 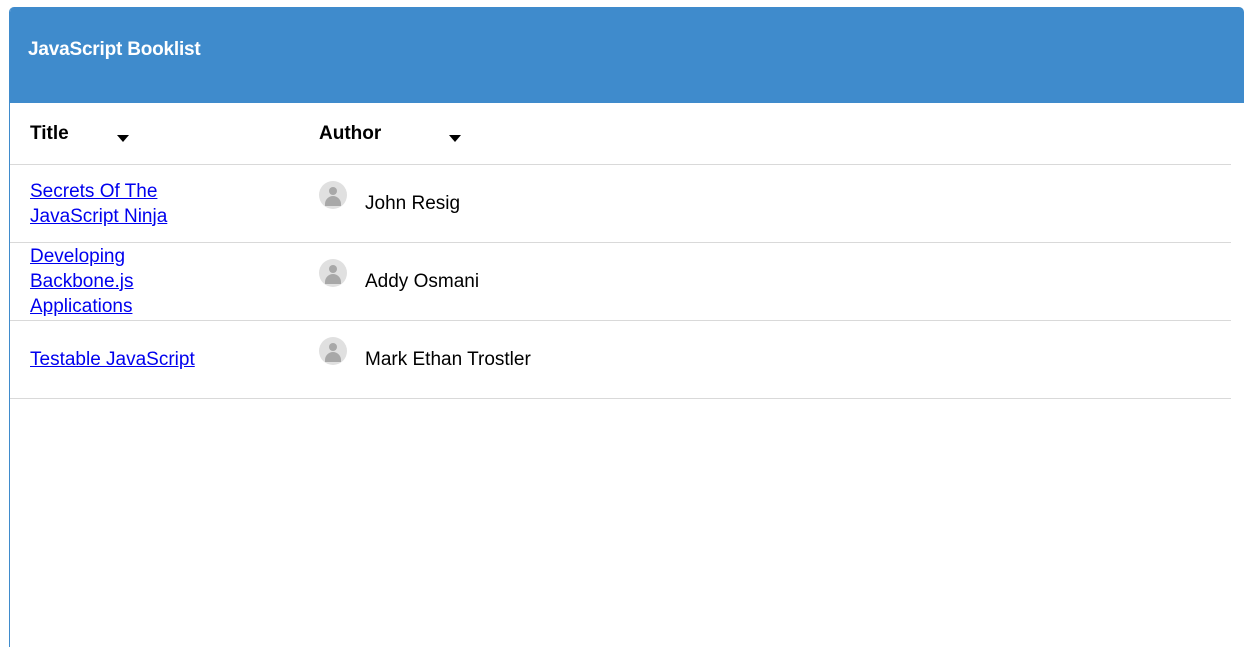 I want to click on book-title-link: Secrets Of The JavaScript Ninja, so click(x=115, y=204).